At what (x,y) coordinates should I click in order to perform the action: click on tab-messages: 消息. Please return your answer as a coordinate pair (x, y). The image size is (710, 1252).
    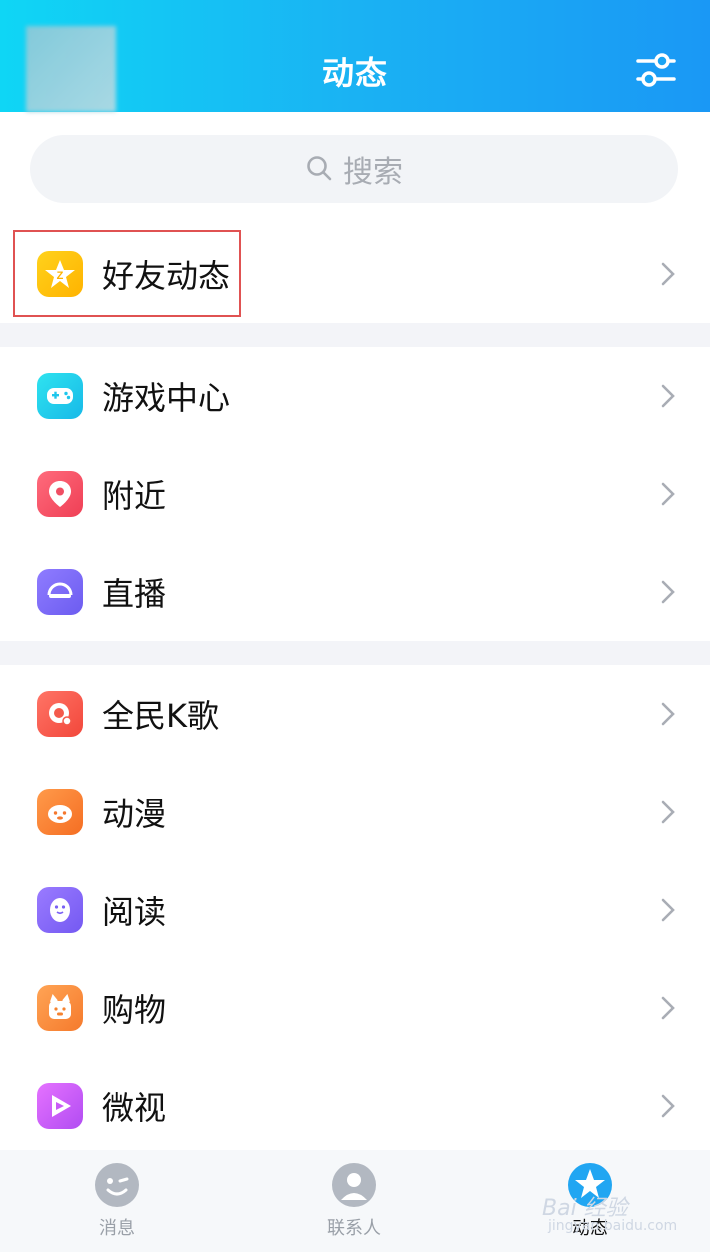
    Looking at the image, I should click on (117, 1201).